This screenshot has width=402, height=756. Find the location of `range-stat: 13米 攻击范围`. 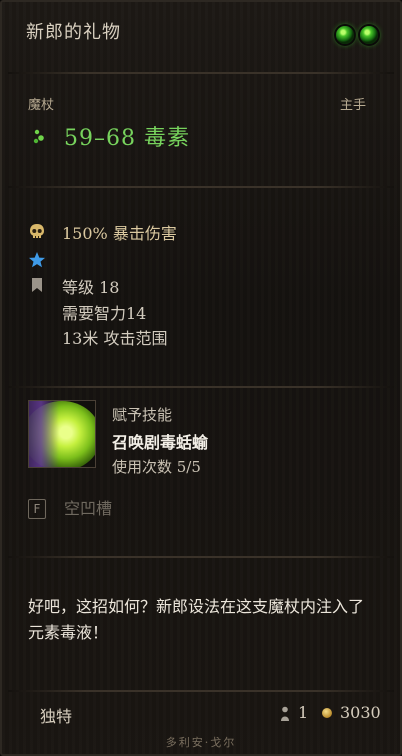

range-stat: 13米 攻击范围 is located at coordinates (115, 338).